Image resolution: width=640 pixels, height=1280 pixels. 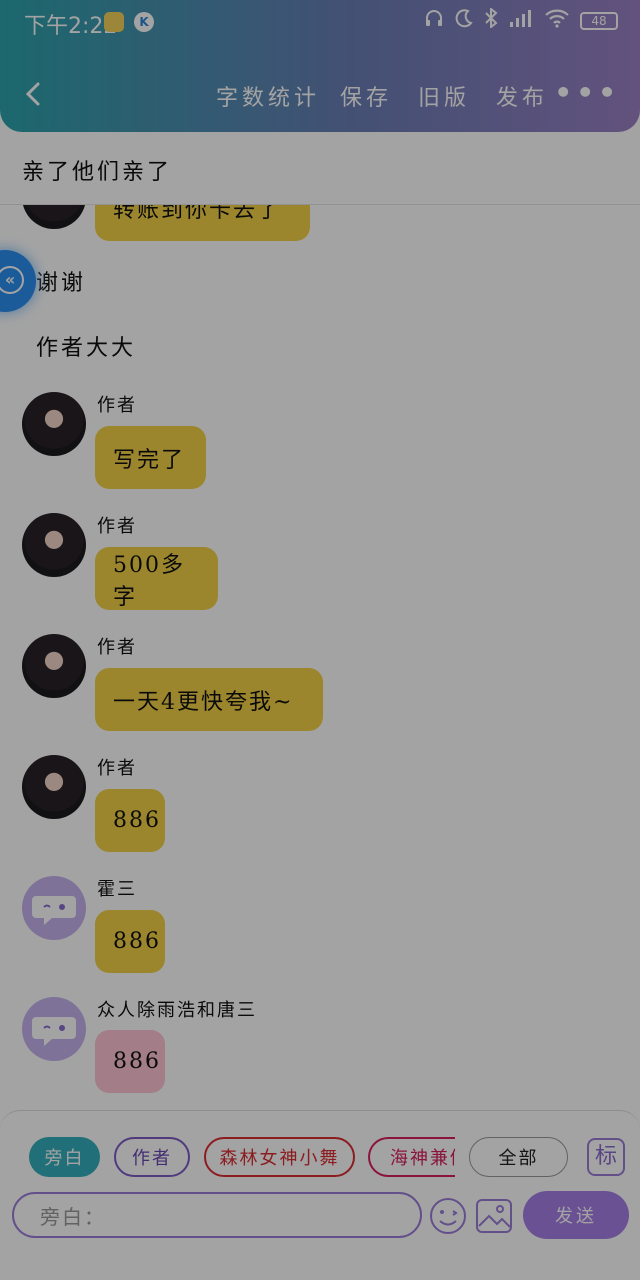 I want to click on sender-name: 众人除雨浩和唐三, so click(x=177, y=1010).